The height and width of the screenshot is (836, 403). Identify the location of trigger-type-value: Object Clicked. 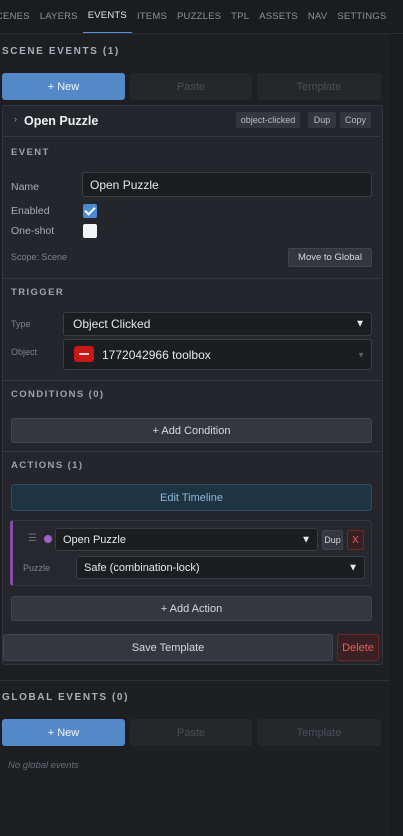
(112, 324).